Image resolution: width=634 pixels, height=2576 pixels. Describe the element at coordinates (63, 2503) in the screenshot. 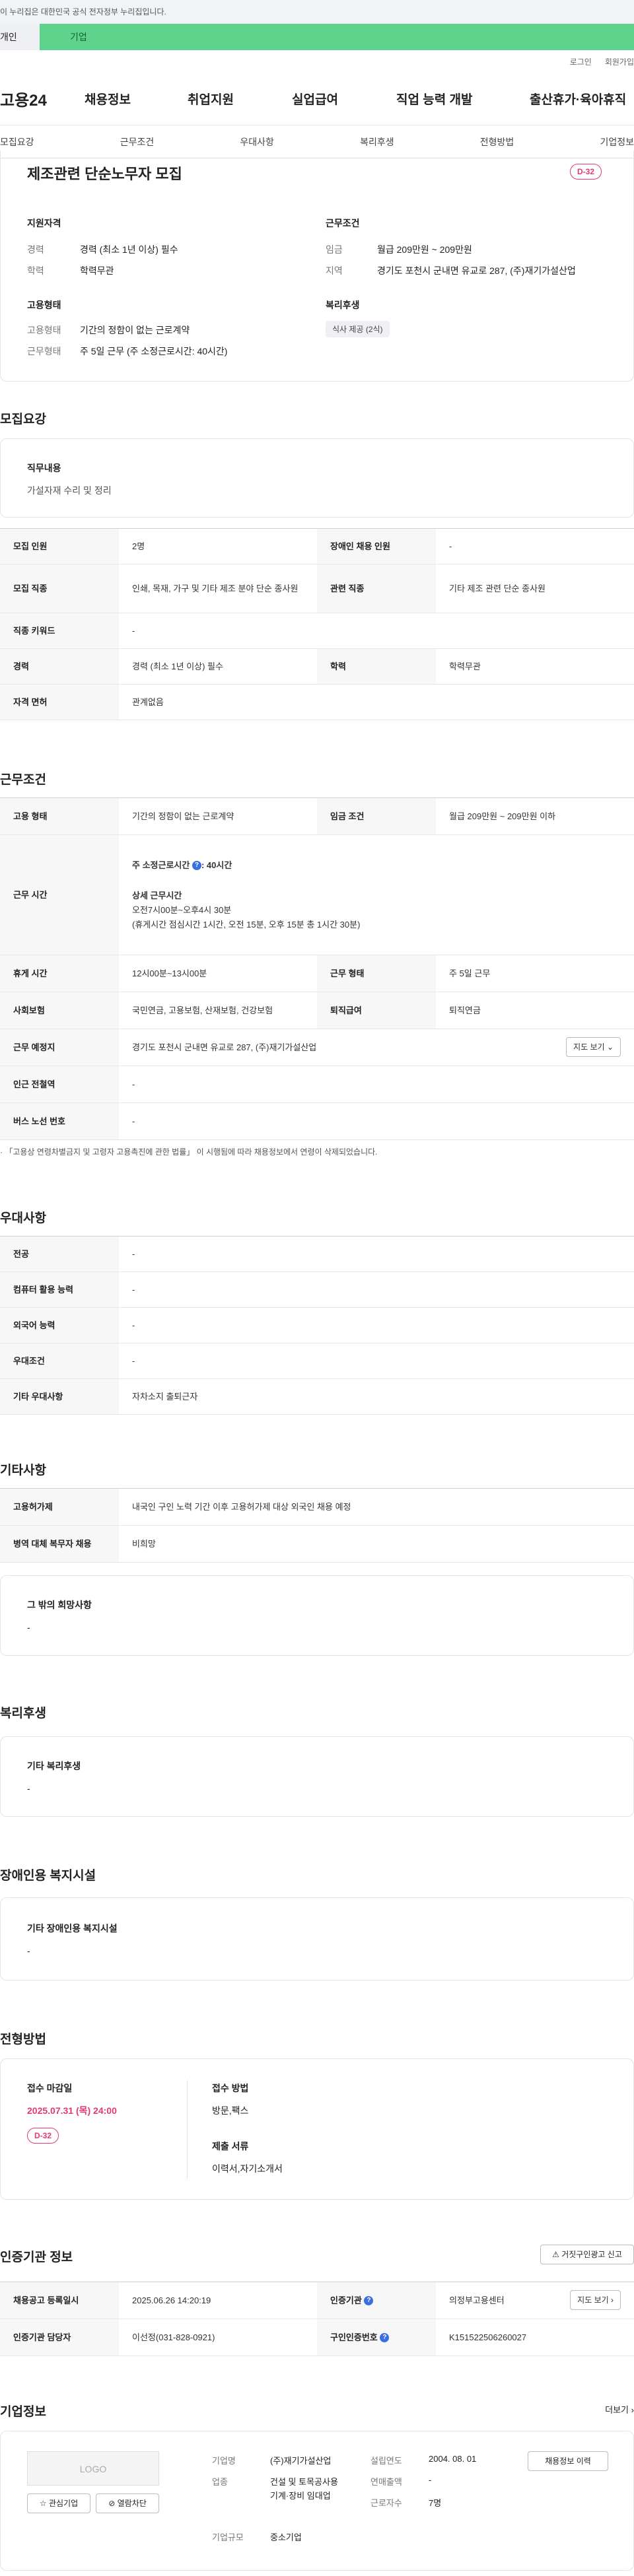

I see `fav-button-label: 관심기업` at that location.